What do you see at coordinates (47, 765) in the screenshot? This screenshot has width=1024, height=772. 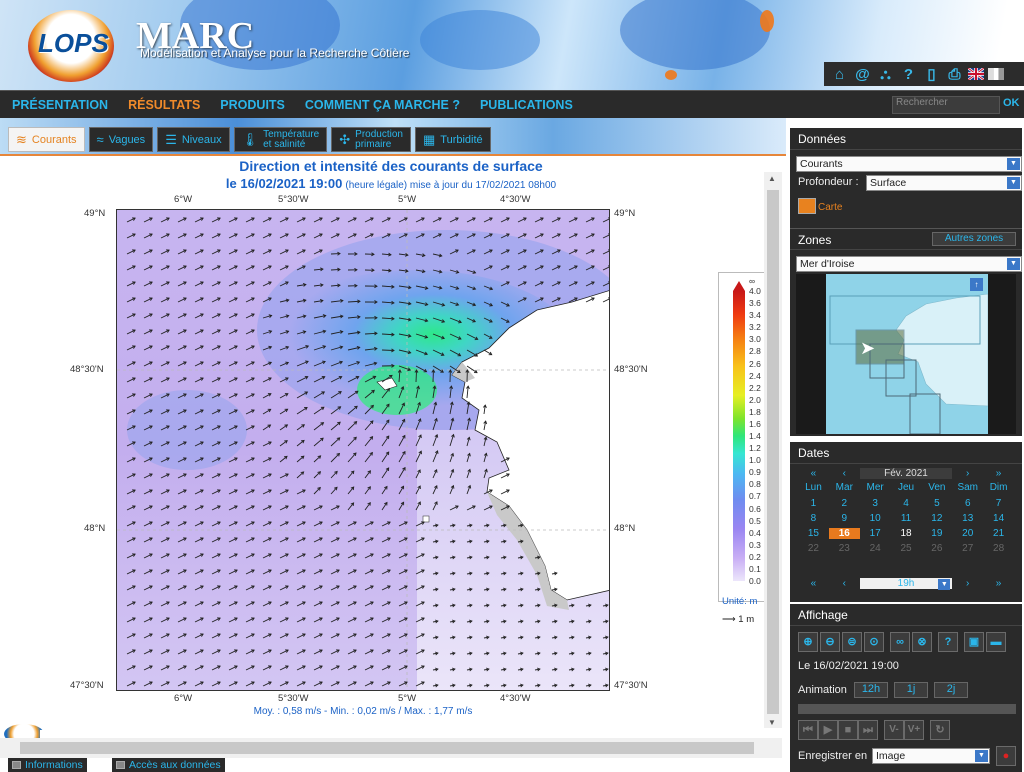 I see `informations-button: Informations` at bounding box center [47, 765].